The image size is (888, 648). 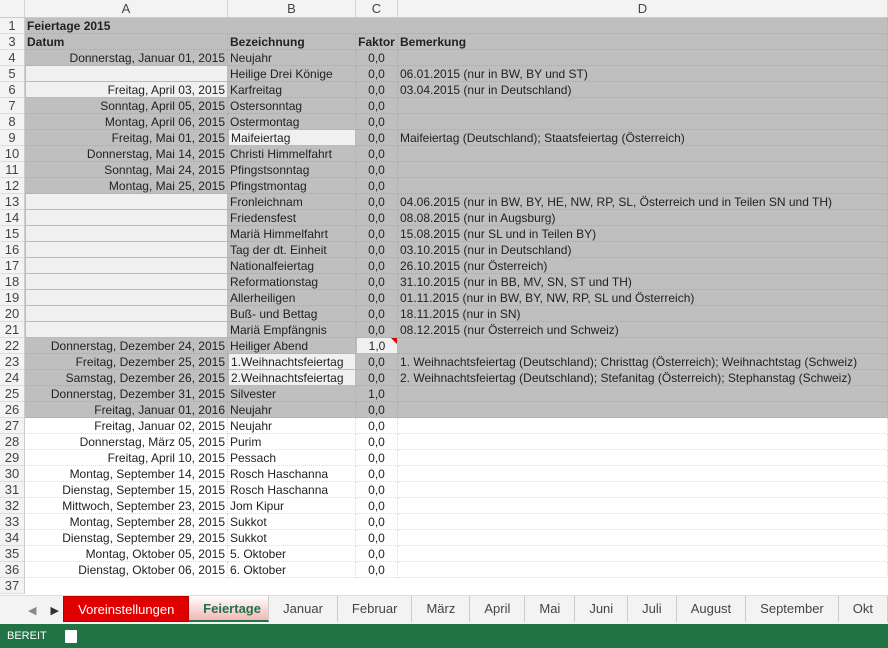 I want to click on row-number: 36, so click(x=12, y=570).